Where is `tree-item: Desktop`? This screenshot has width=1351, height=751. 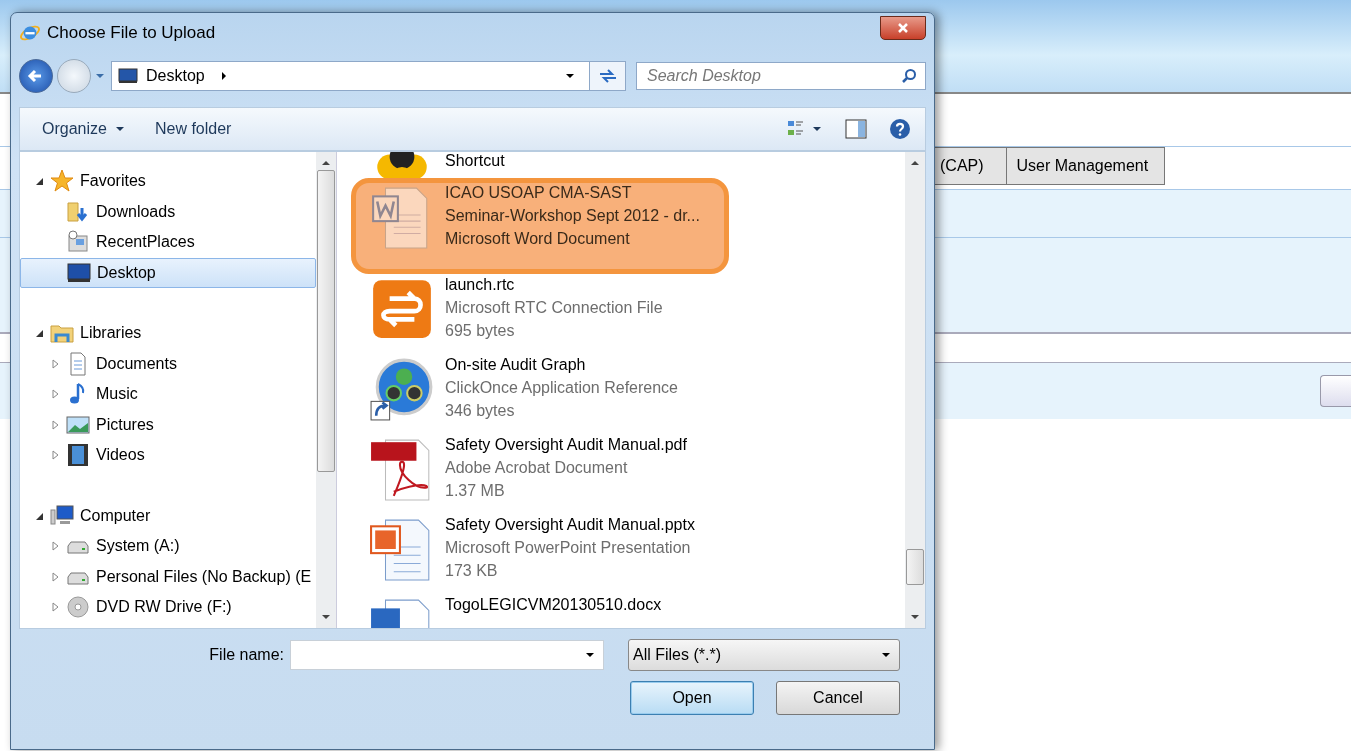
tree-item: Desktop is located at coordinates (168, 272).